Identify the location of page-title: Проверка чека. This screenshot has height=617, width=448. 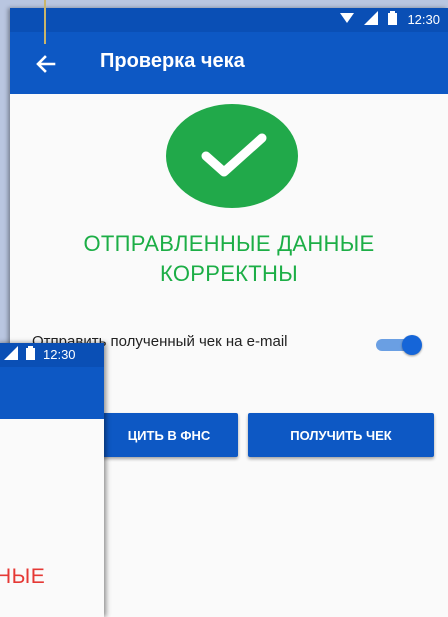
(172, 61).